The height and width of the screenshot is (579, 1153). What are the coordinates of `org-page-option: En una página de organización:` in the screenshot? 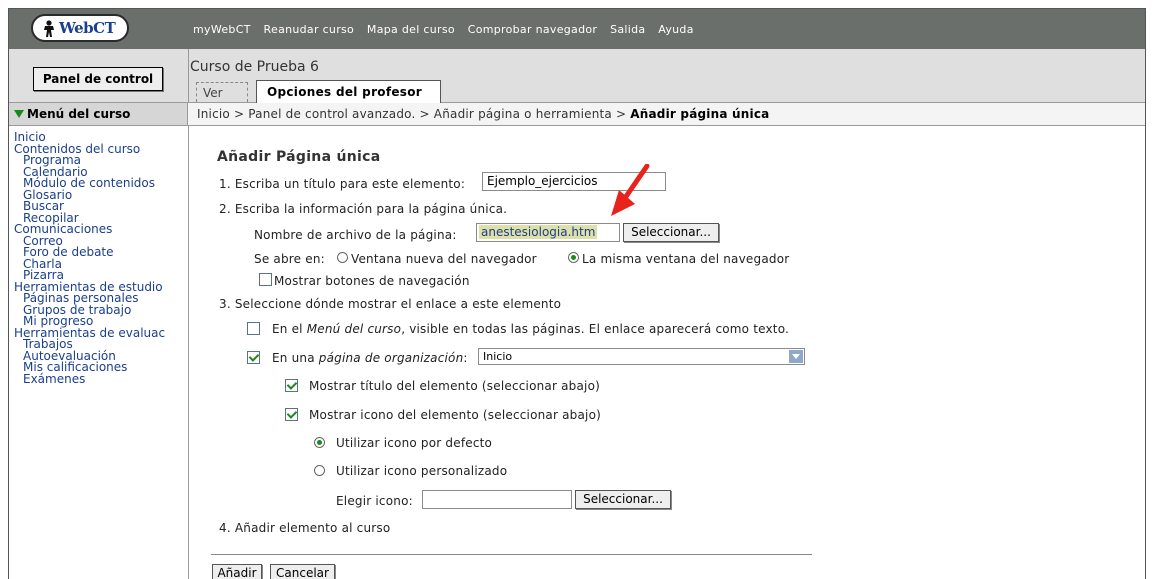 It's located at (370, 358).